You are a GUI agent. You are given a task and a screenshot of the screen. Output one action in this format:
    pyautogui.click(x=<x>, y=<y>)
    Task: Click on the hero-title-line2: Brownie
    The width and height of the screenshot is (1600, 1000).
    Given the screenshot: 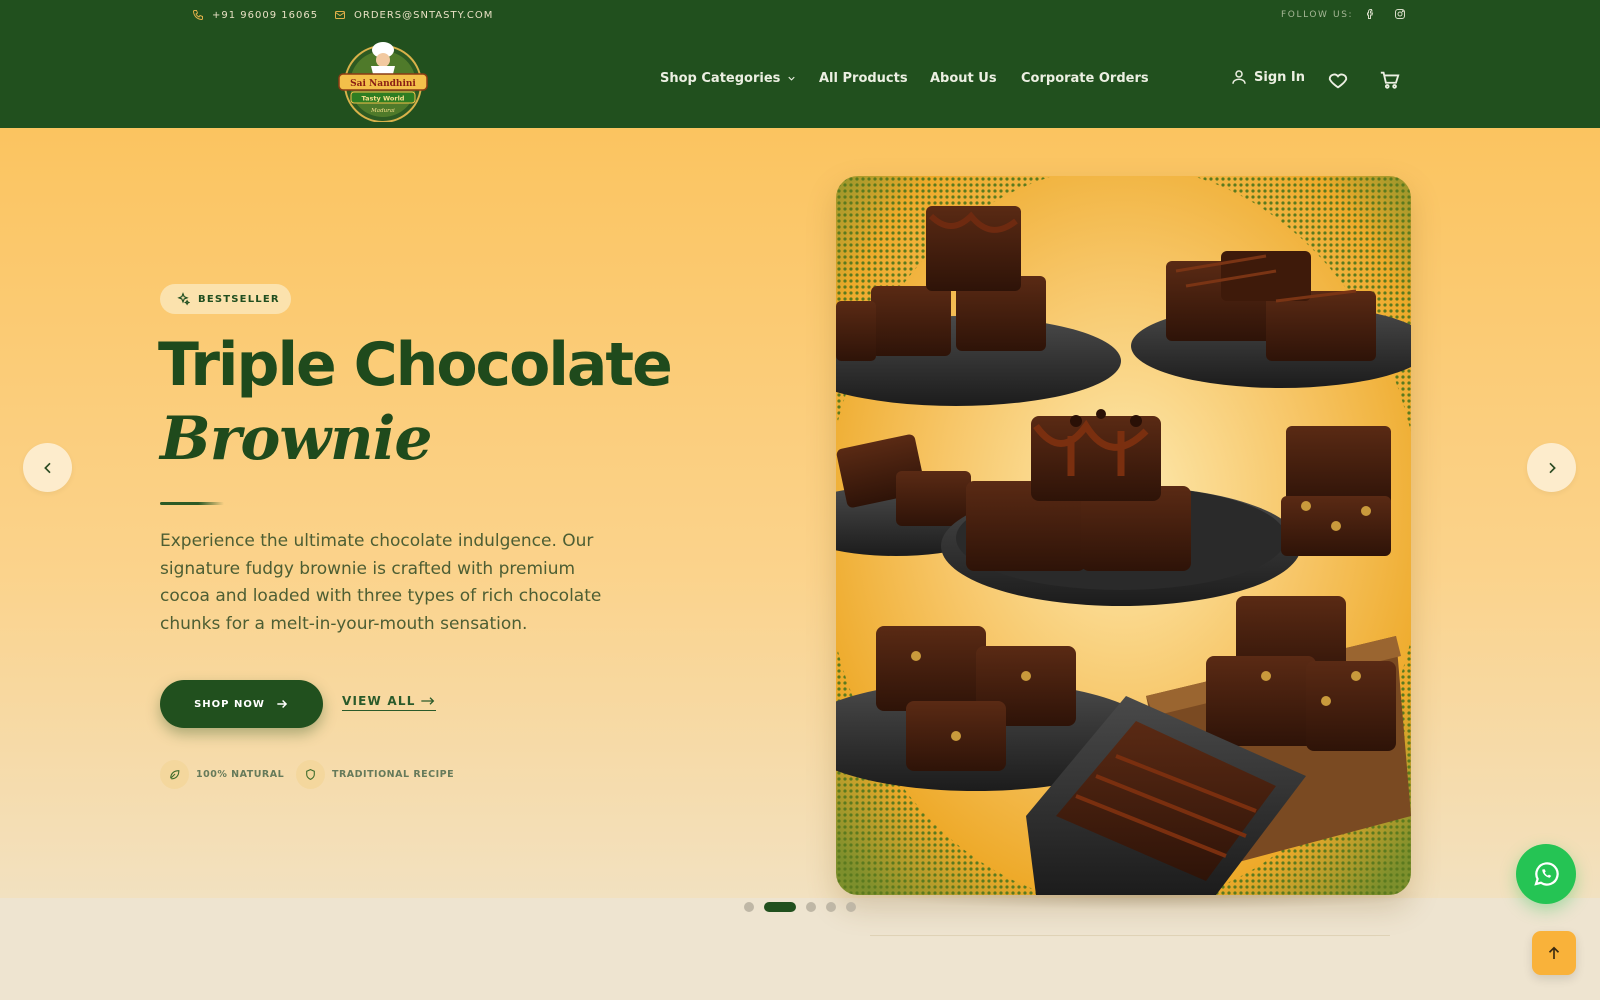 What is the action you would take?
    pyautogui.click(x=296, y=439)
    